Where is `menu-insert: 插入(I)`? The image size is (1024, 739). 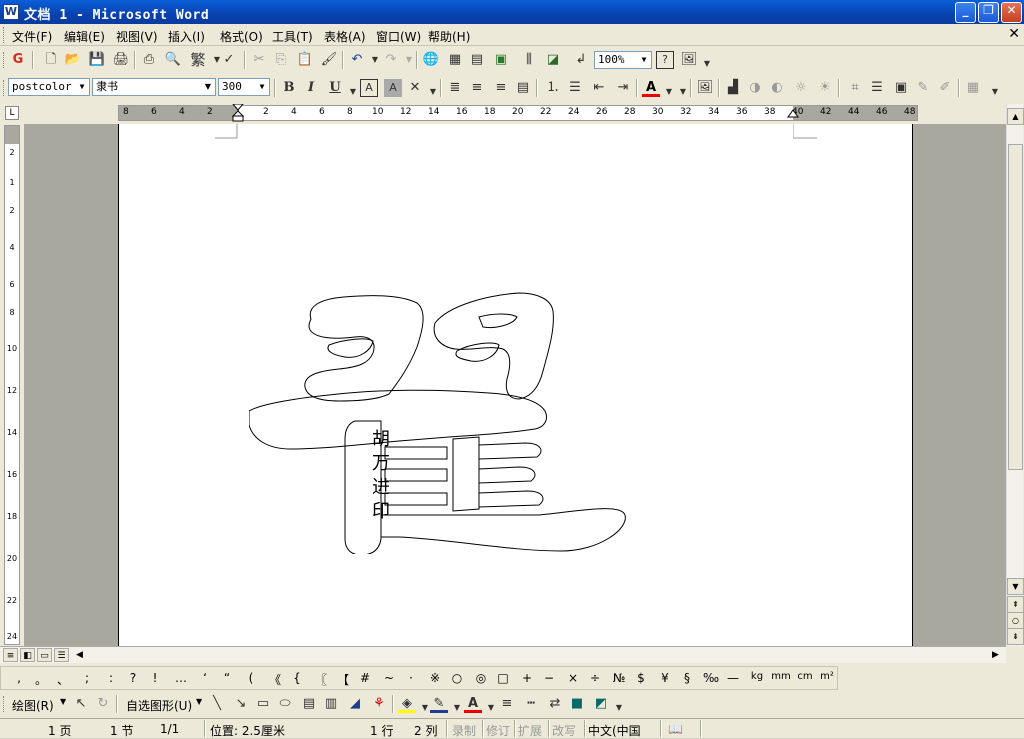
menu-insert: 插入(I) is located at coordinates (186, 36).